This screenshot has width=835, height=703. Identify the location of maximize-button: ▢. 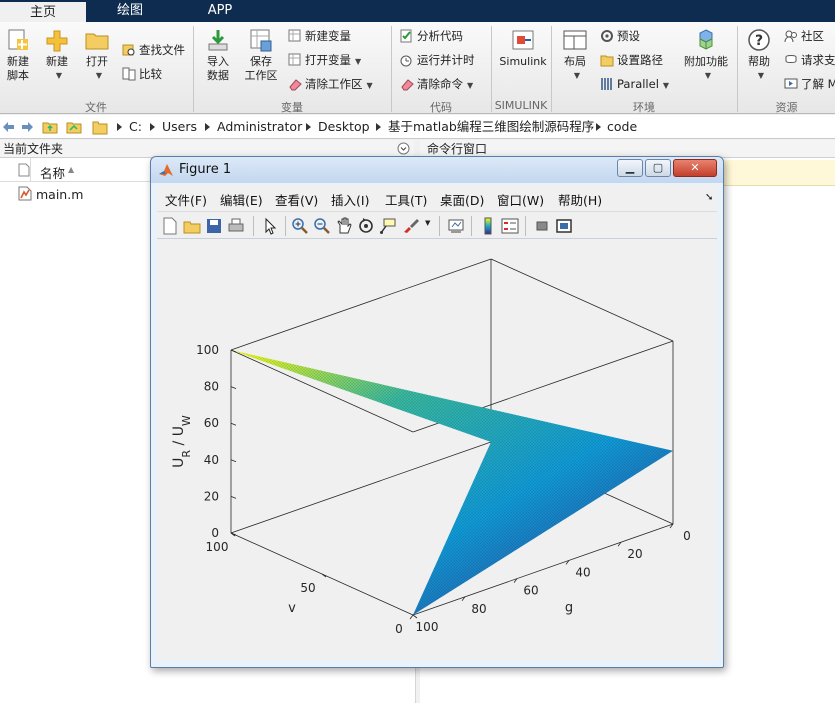
(658, 168).